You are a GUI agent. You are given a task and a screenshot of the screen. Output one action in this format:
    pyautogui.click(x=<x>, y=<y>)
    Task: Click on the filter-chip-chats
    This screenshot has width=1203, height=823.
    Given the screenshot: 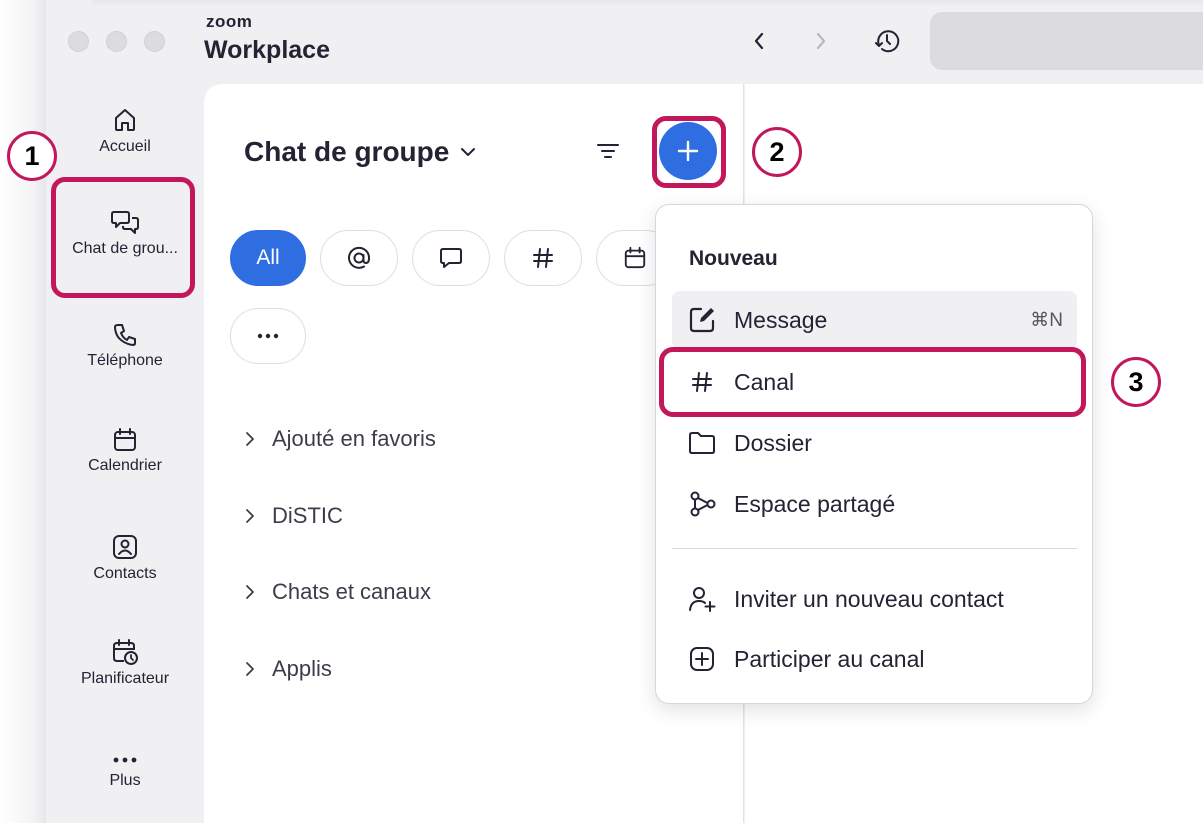 What is the action you would take?
    pyautogui.click(x=451, y=258)
    